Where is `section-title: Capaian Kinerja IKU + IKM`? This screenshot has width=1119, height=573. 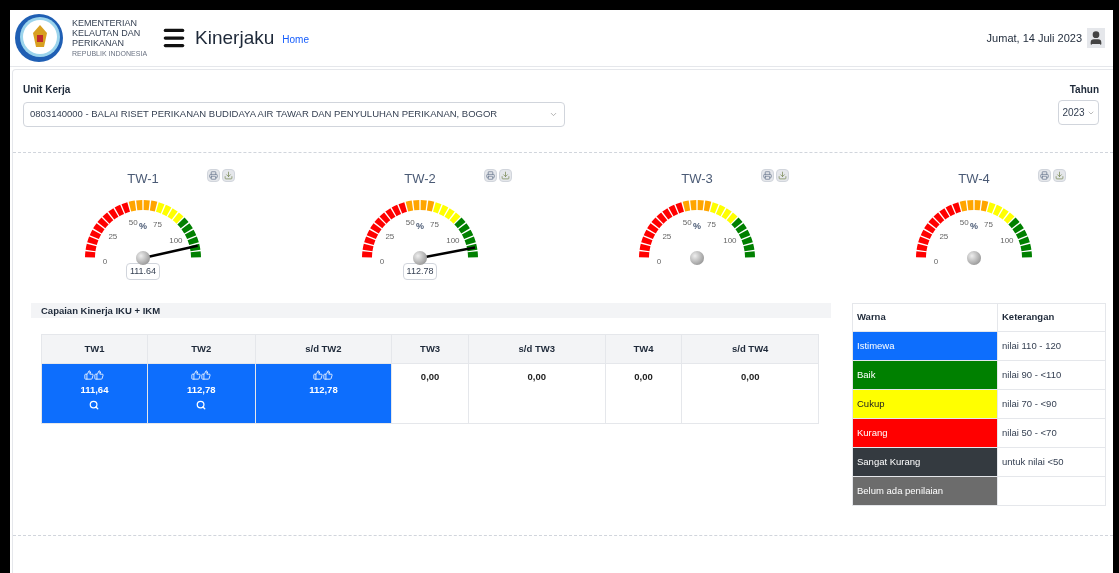
section-title: Capaian Kinerja IKU + IKM is located at coordinates (431, 310).